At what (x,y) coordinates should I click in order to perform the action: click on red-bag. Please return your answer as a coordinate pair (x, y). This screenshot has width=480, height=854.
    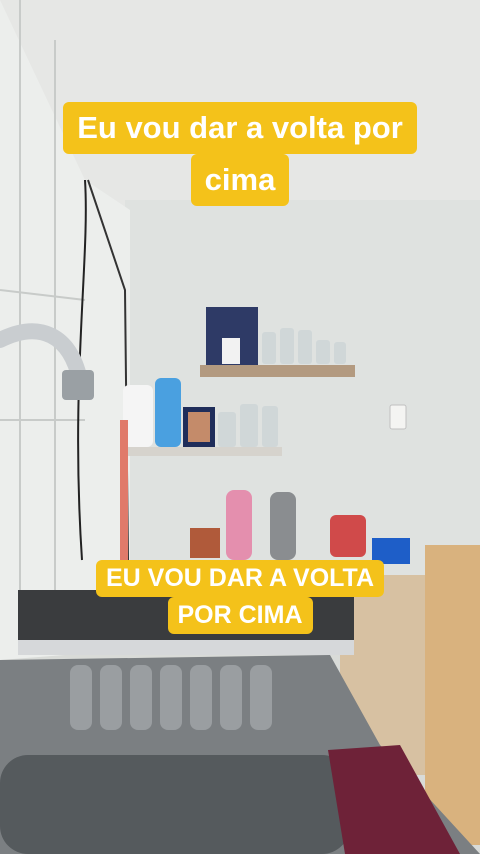
    Looking at the image, I should click on (348, 536).